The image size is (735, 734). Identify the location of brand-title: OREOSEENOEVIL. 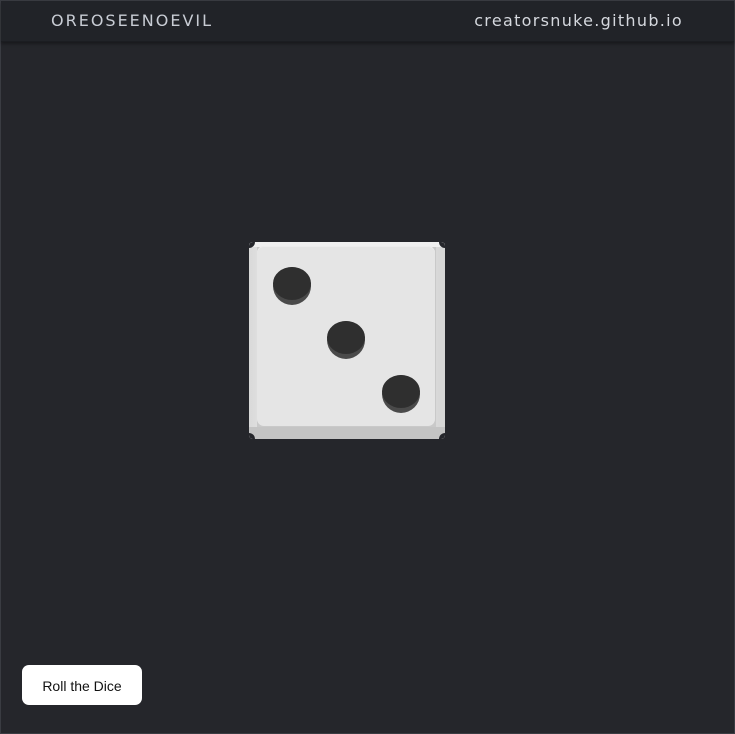
(132, 20).